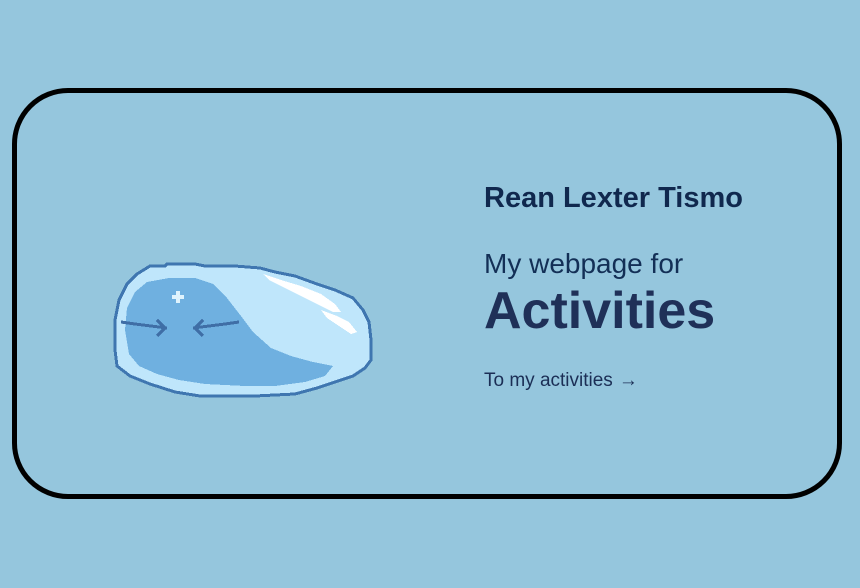 The height and width of the screenshot is (588, 860). What do you see at coordinates (584, 263) in the screenshot?
I see `page-subtitle: My webpage for` at bounding box center [584, 263].